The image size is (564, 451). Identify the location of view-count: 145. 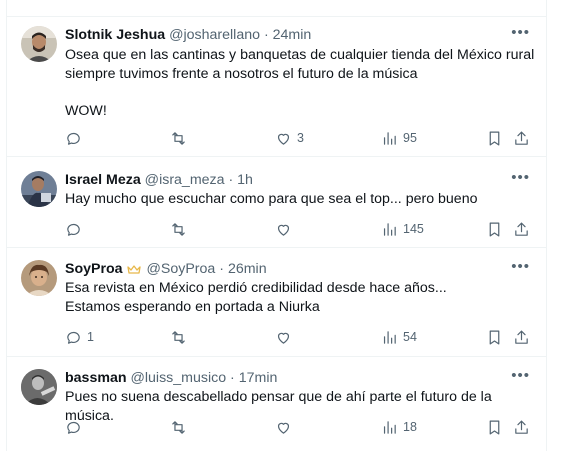
(413, 229).